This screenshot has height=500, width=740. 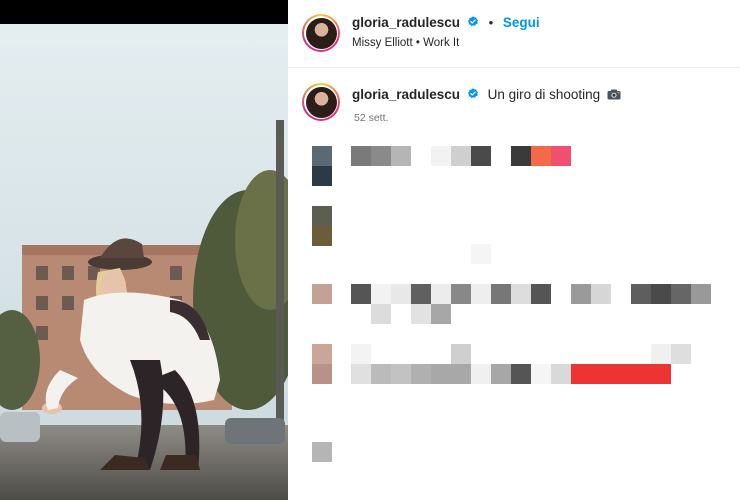 What do you see at coordinates (486, 94) in the screenshot?
I see `caption: gloria_radulescu Un giro di shooting` at bounding box center [486, 94].